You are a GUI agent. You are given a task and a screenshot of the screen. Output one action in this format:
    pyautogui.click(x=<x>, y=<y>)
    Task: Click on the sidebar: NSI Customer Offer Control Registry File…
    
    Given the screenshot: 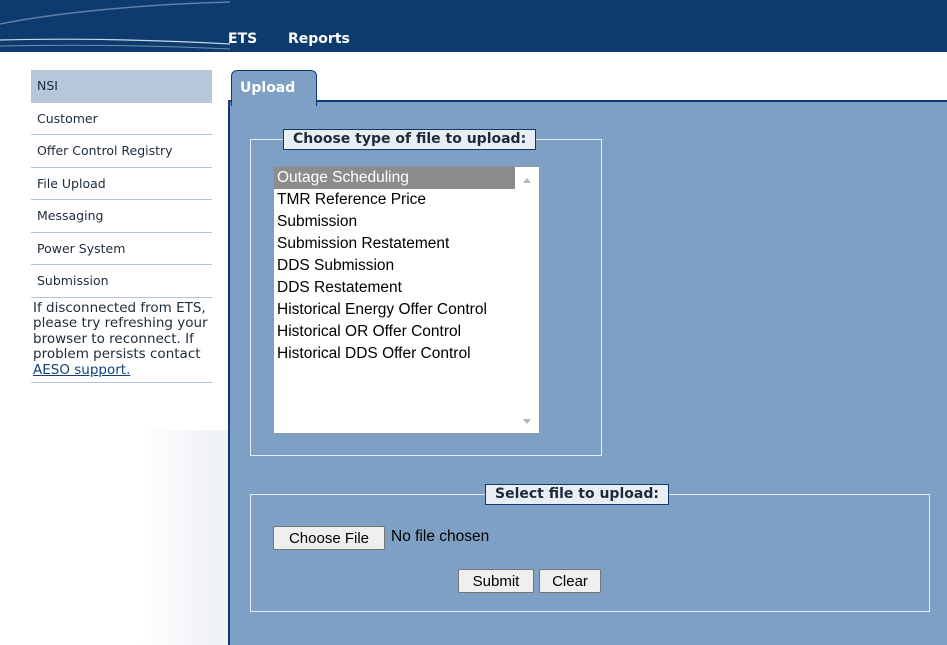 What is the action you would take?
    pyautogui.click(x=121, y=226)
    